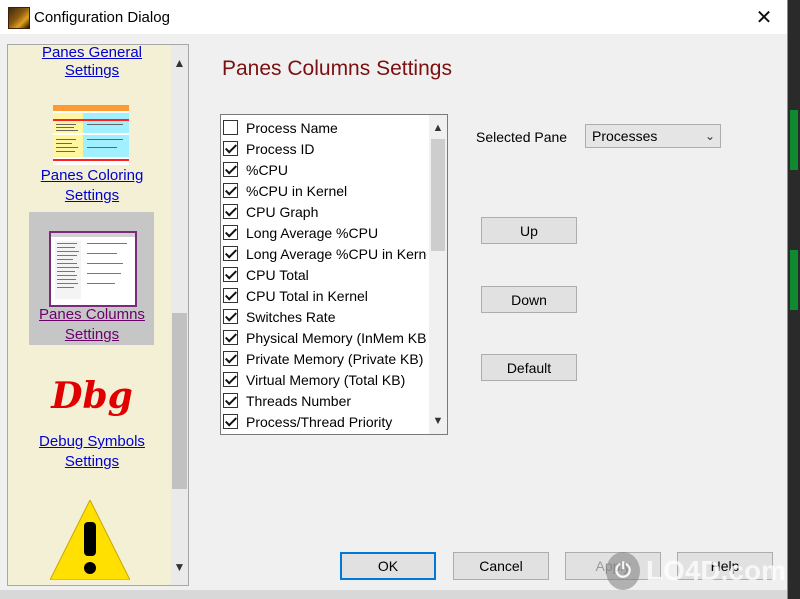  What do you see at coordinates (92, 196) in the screenshot?
I see `sidebar-item-panes-coloring: Settings` at bounding box center [92, 196].